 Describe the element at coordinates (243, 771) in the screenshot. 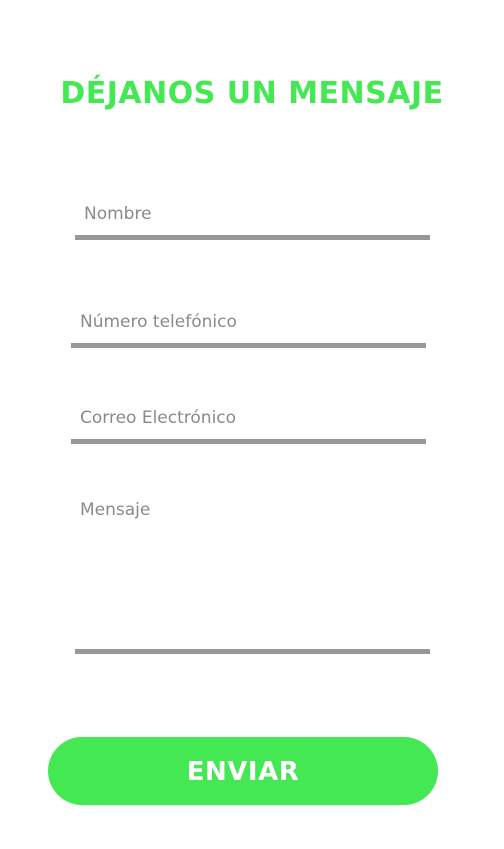

I see `send-button: ENVIAR` at that location.